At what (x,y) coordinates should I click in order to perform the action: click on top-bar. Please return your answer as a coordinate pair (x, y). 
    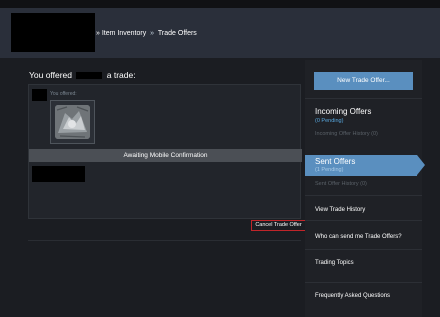
    Looking at the image, I should click on (220, 4).